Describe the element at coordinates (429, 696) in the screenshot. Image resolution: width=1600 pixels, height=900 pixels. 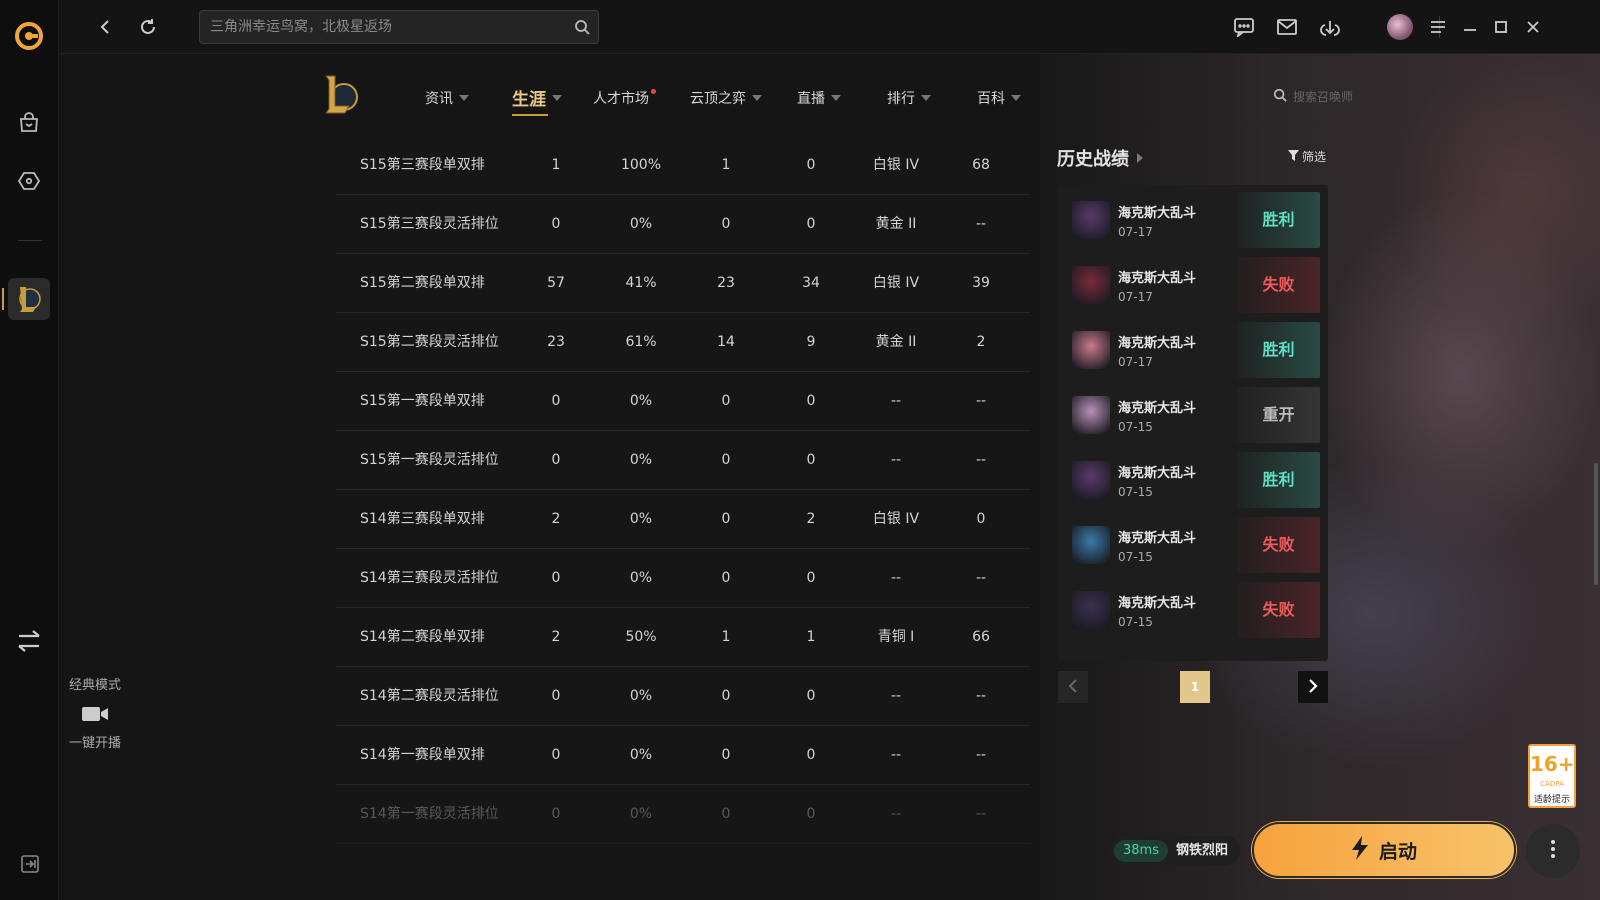
I see `cell-name: S14第二赛段灵活排位` at that location.